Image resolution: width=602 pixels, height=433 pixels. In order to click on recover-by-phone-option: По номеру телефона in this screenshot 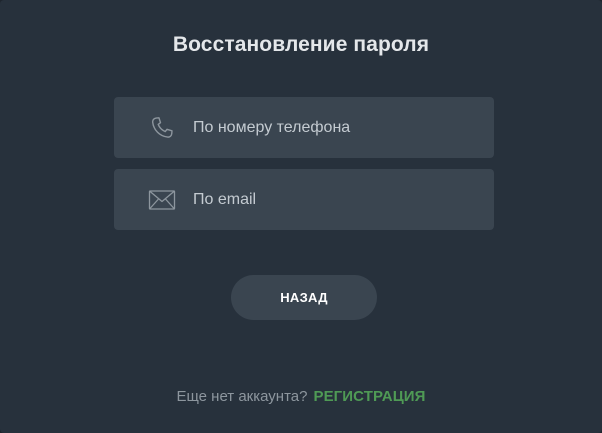, I will do `click(304, 127)`.